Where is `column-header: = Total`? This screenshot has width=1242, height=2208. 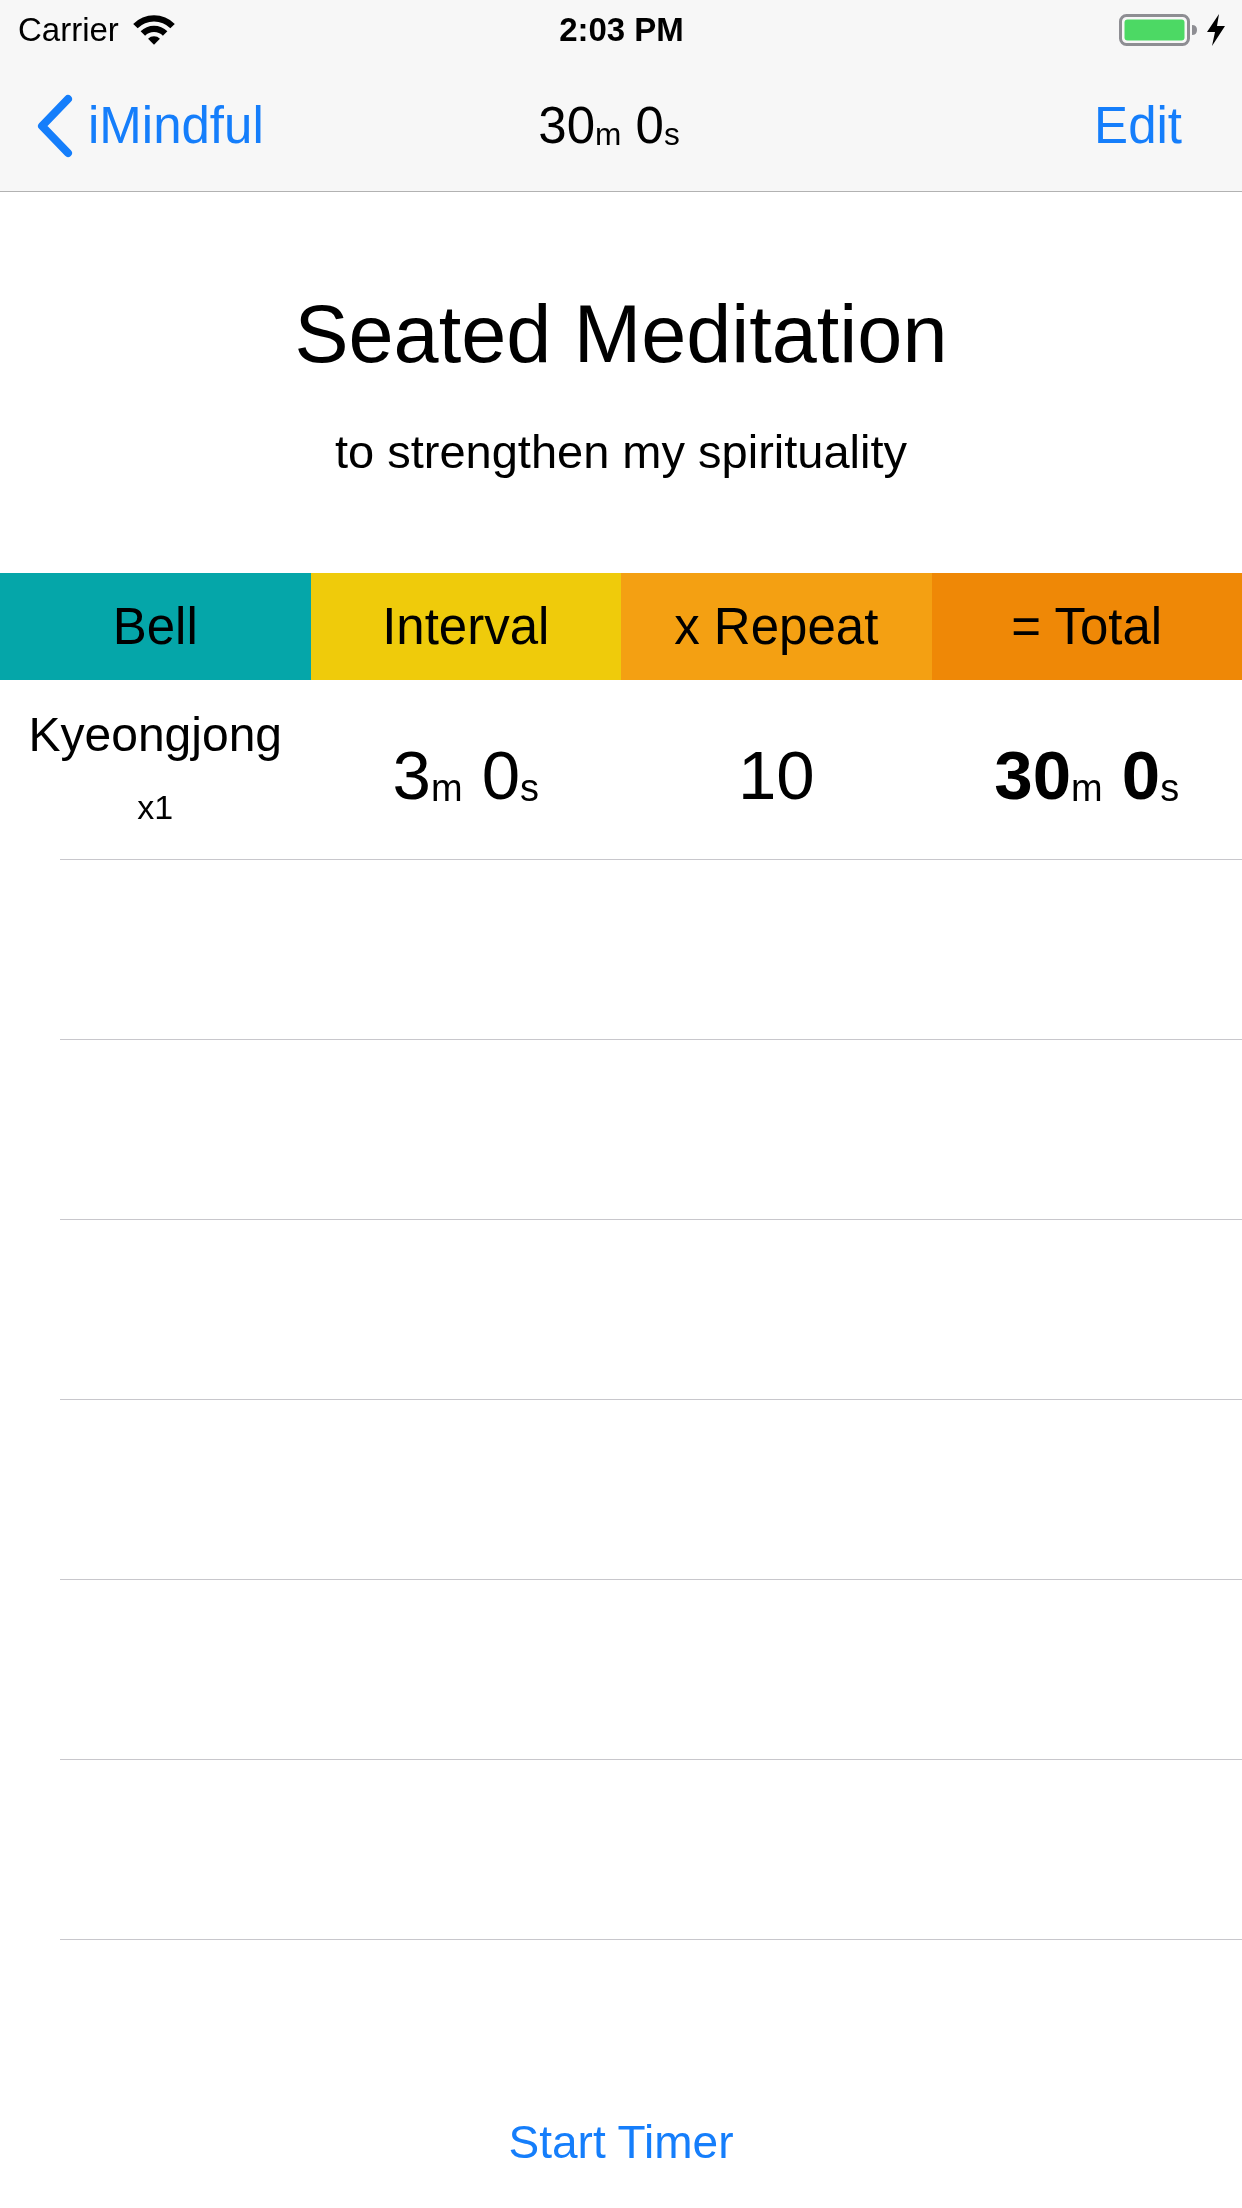 column-header: = Total is located at coordinates (1086, 626).